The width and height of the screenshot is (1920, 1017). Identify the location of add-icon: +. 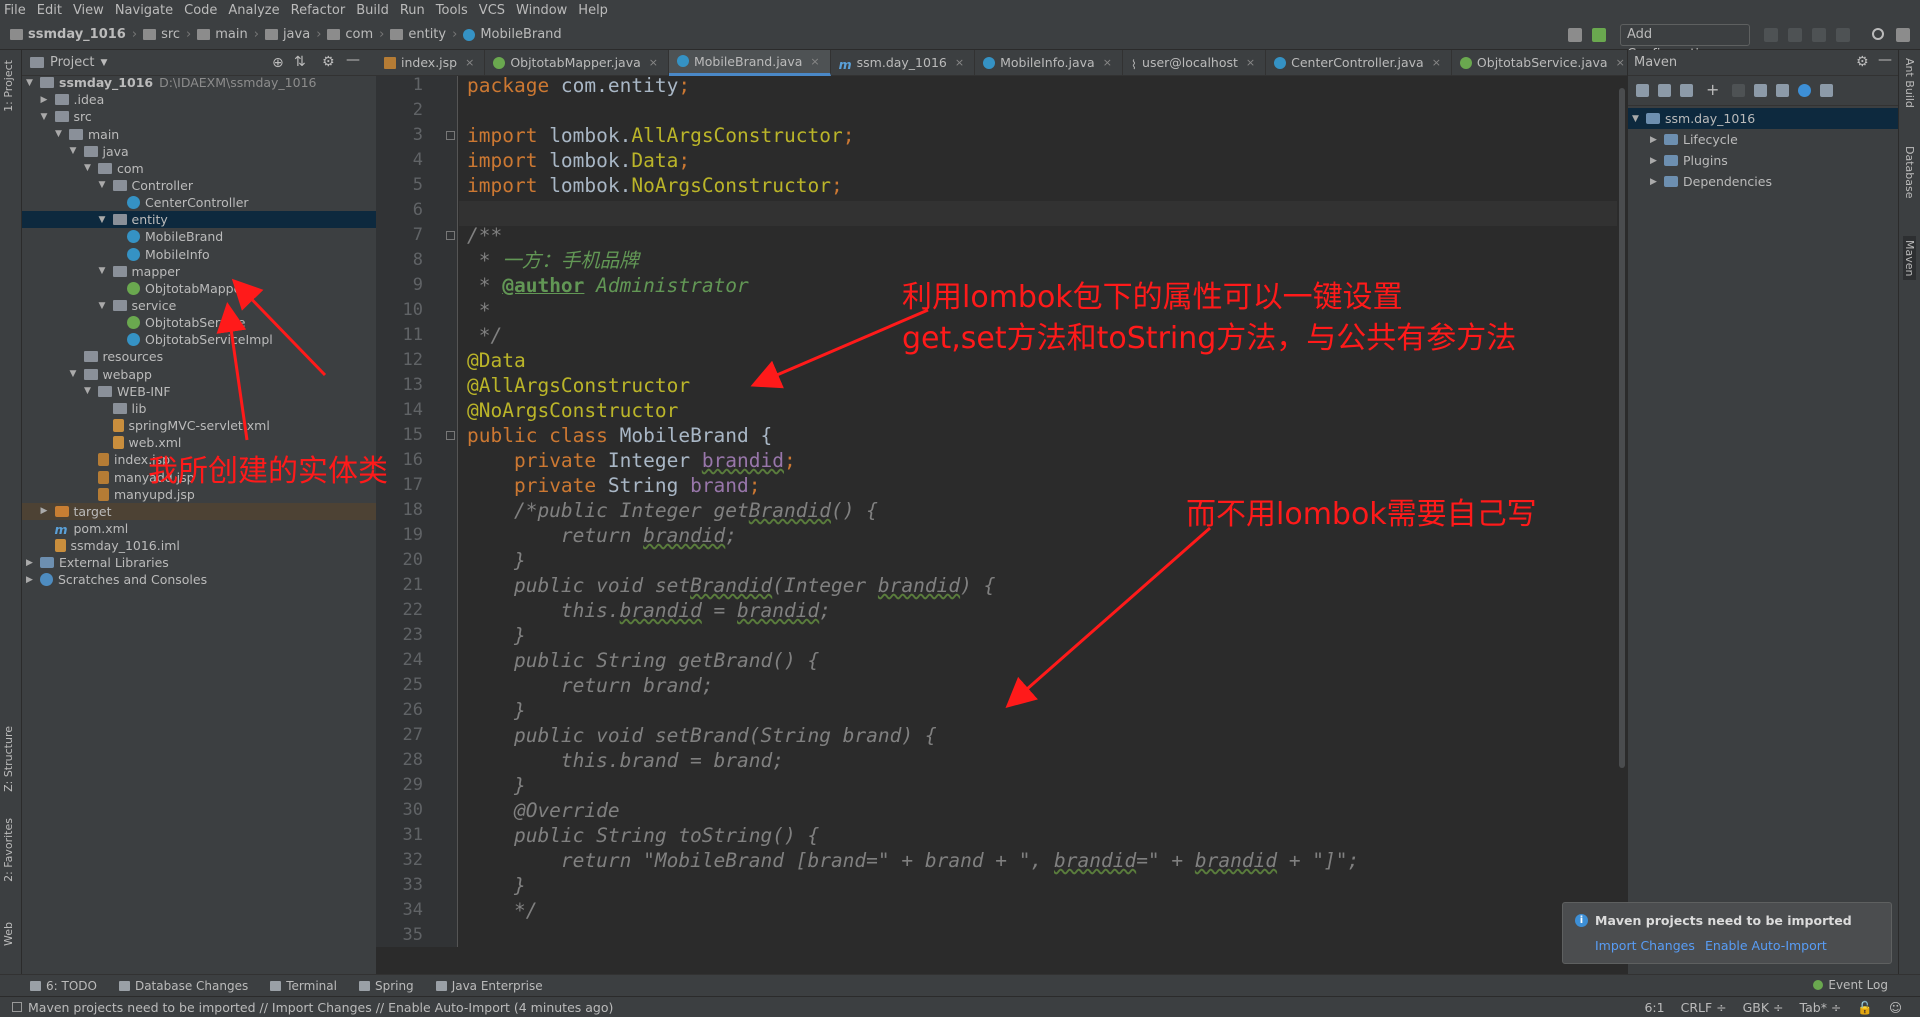
(1712, 89).